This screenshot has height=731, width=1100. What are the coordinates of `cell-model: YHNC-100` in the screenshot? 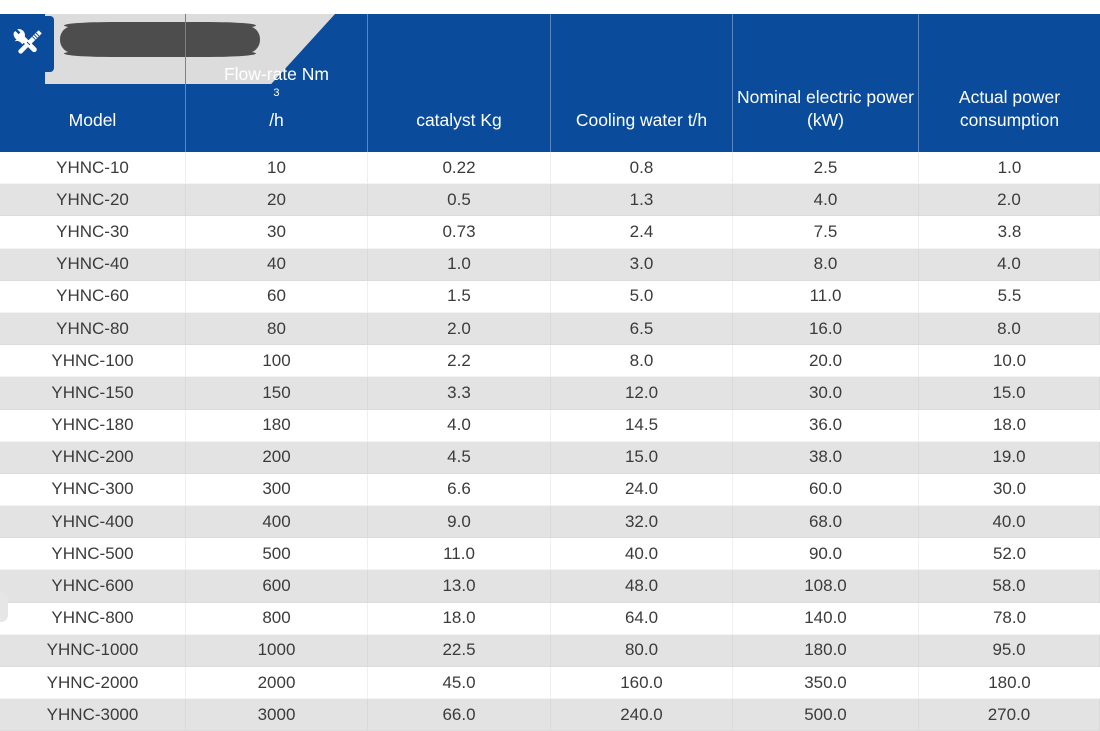 It's located at (93, 361).